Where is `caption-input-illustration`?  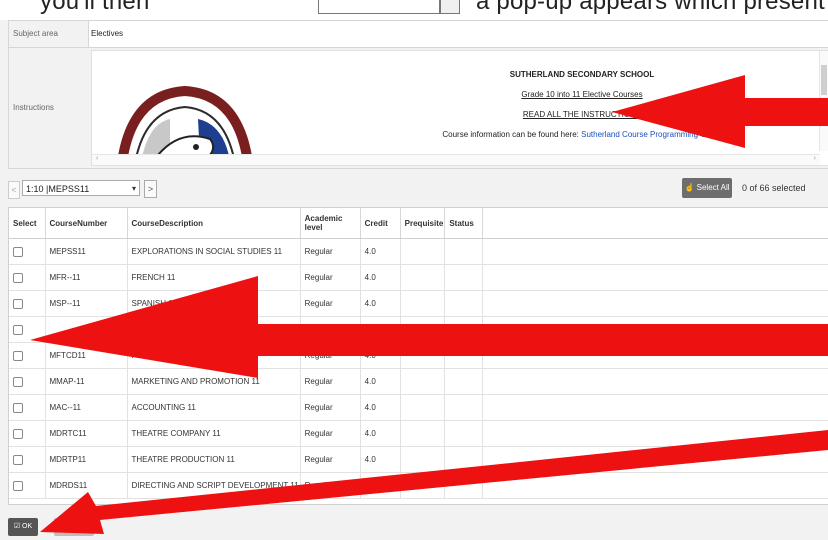 caption-input-illustration is located at coordinates (379, 7).